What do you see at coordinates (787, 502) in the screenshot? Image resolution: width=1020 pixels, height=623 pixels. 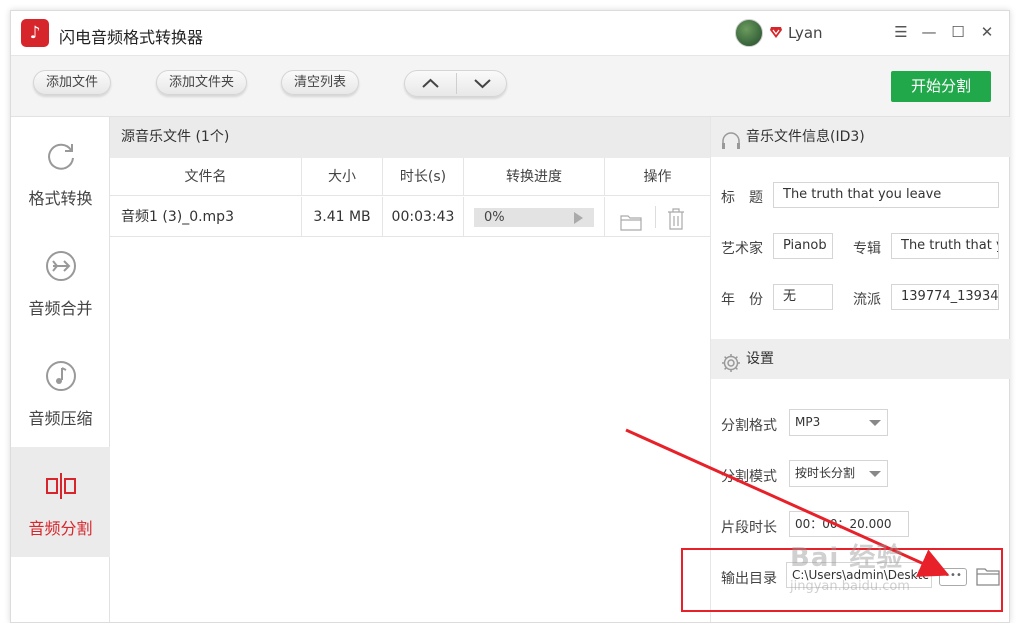 I see `annotation-arrow-icon` at bounding box center [787, 502].